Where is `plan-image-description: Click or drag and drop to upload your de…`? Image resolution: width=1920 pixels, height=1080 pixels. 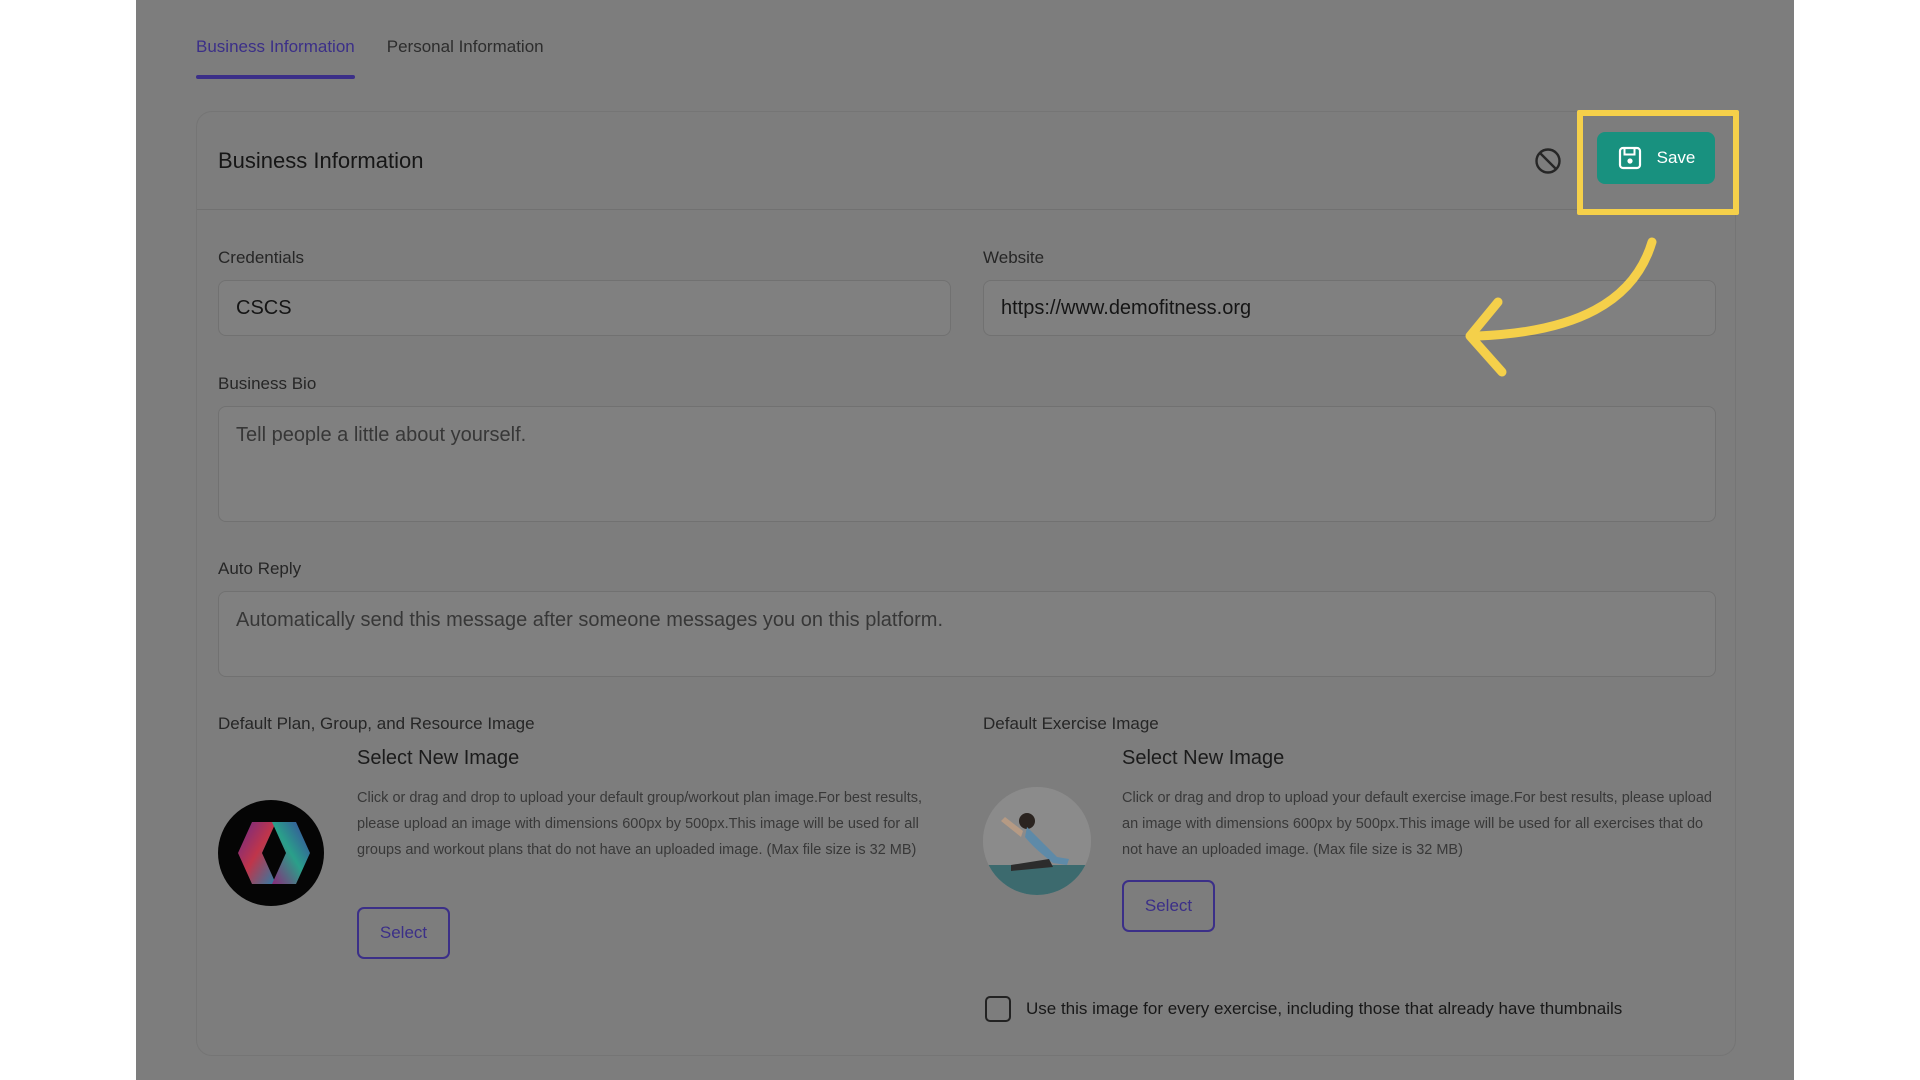 plan-image-description: Click or drag and drop to upload your de… is located at coordinates (640, 824).